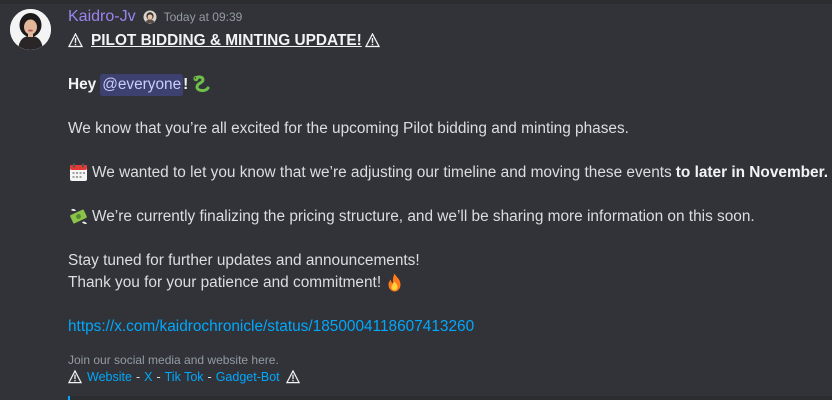 This screenshot has width=832, height=400. Describe the element at coordinates (450, 398) in the screenshot. I see `embed-preview-edge` at that location.